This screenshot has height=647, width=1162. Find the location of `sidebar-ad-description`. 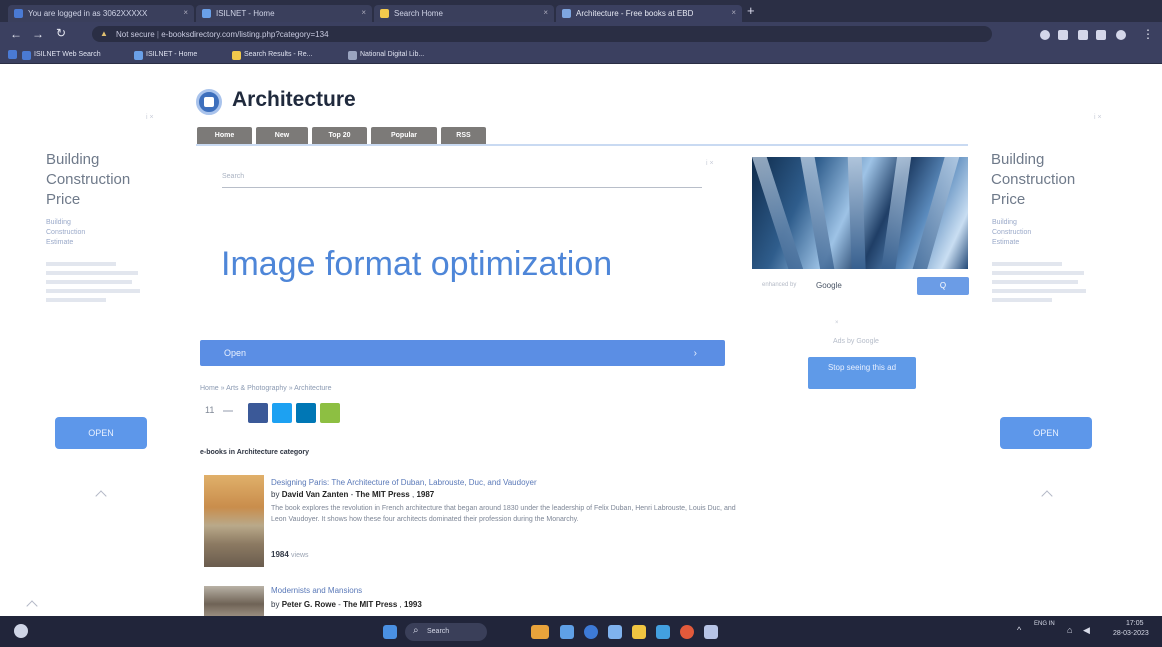

sidebar-ad-description is located at coordinates (94, 282).